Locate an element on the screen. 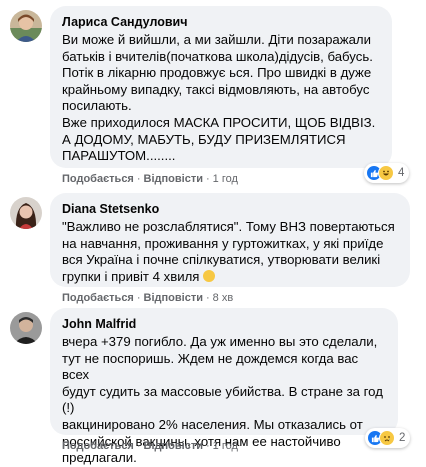  reaction-summary: 4 is located at coordinates (387, 173).